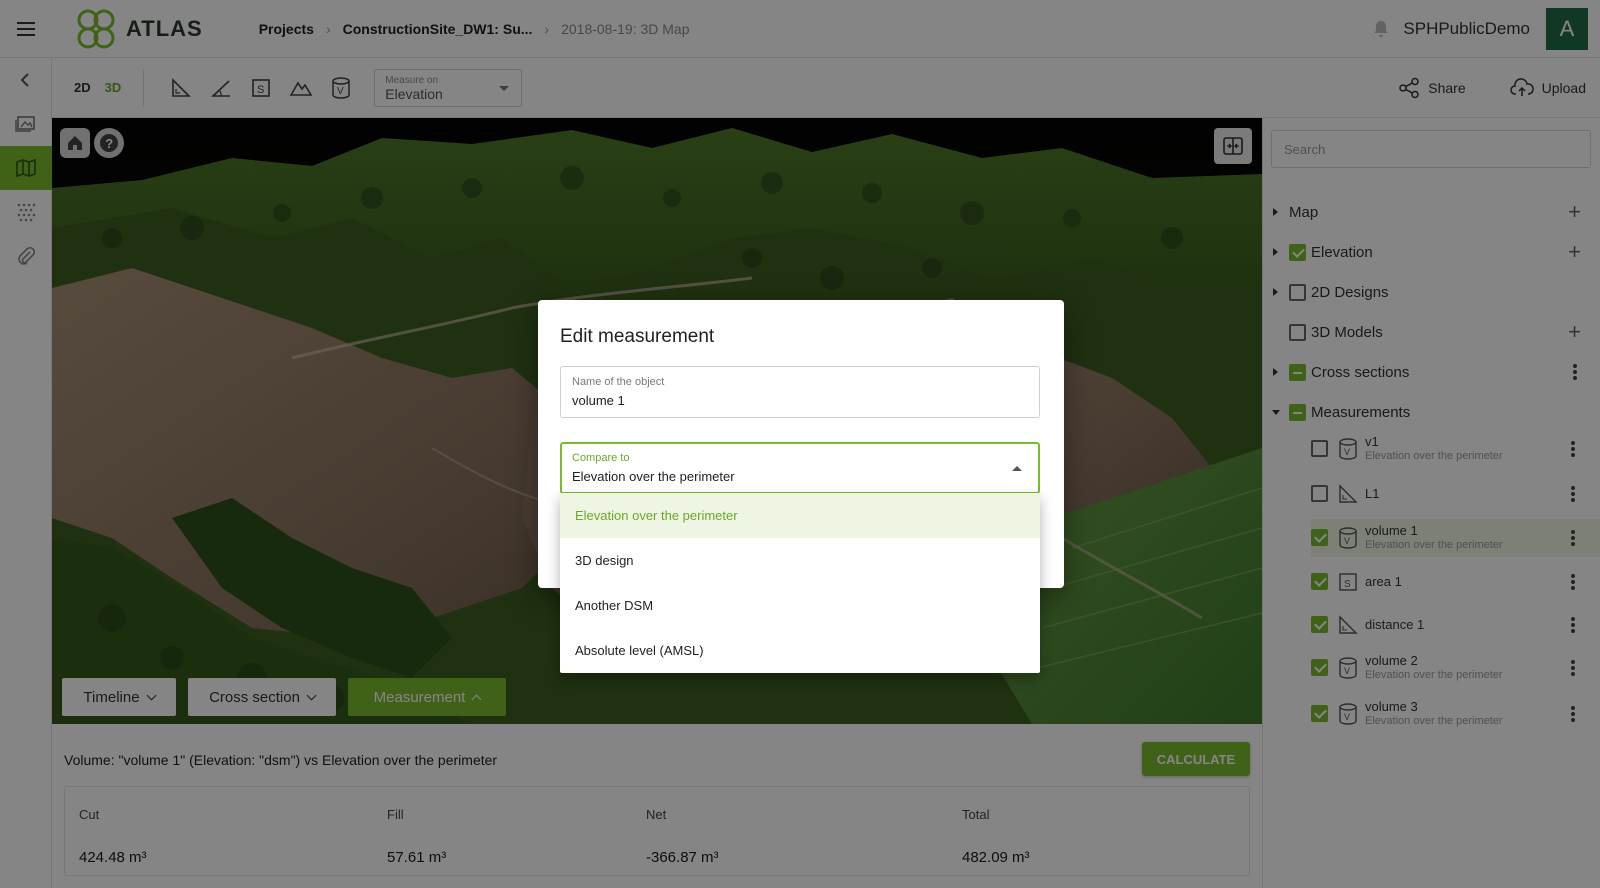 The height and width of the screenshot is (888, 1600). Describe the element at coordinates (800, 468) in the screenshot. I see `compare-to-select: Compare to Elevation over the perimeter` at that location.